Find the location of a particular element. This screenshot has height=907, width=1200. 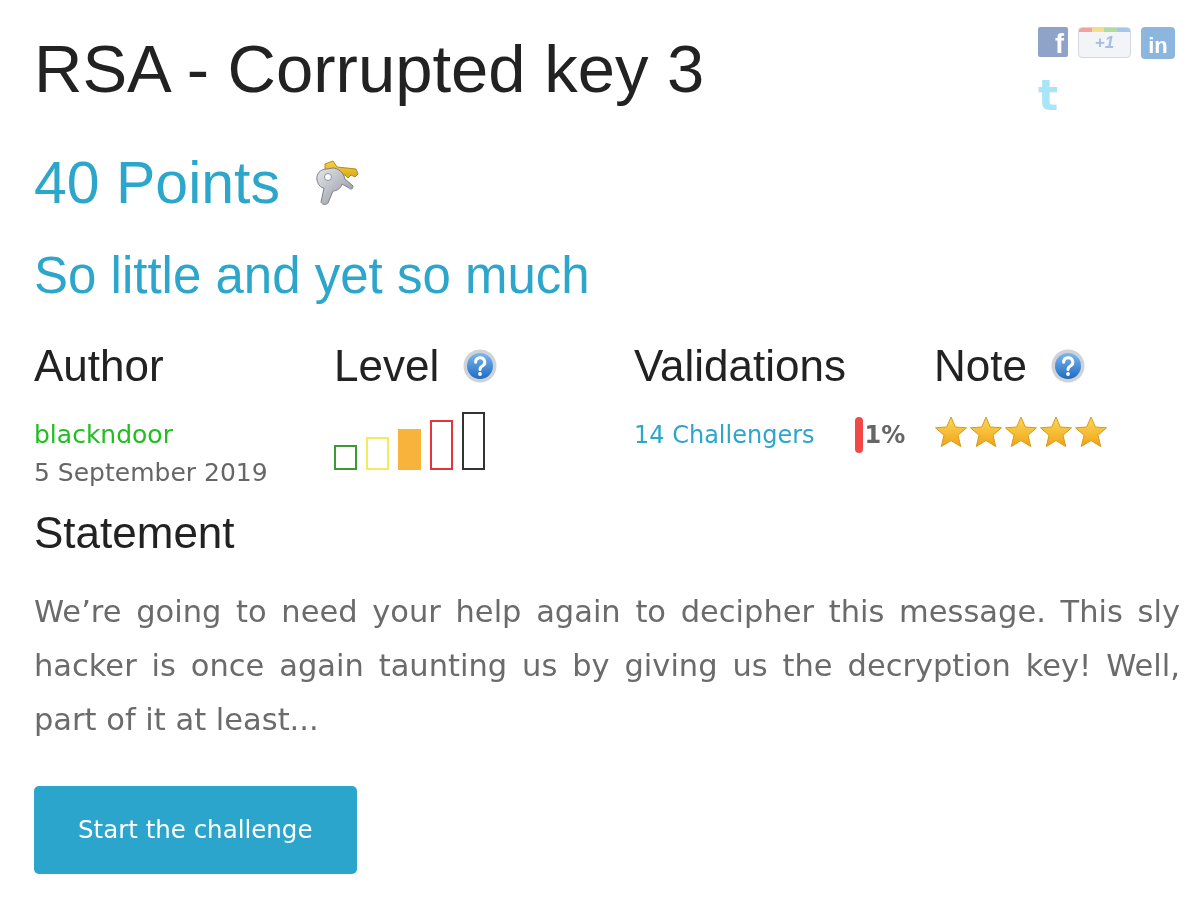

percent-text: 1% is located at coordinates (885, 435).